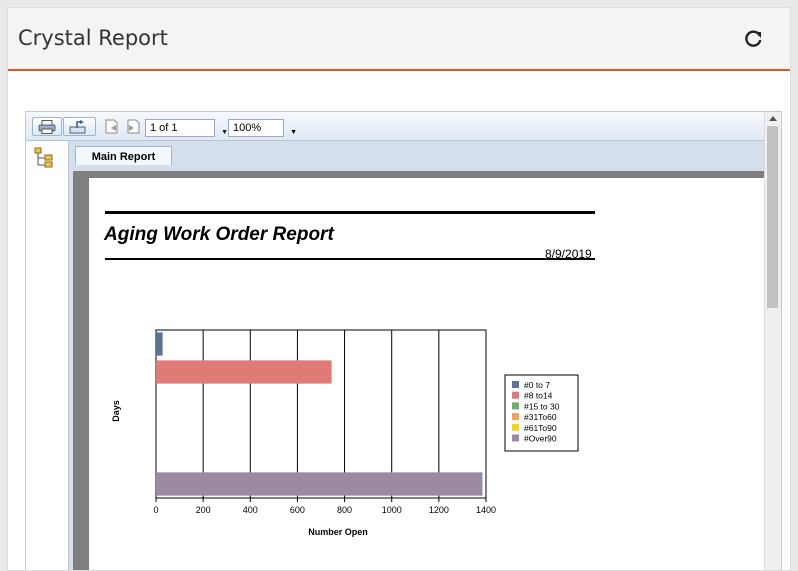  I want to click on bar-over90, so click(319, 484).